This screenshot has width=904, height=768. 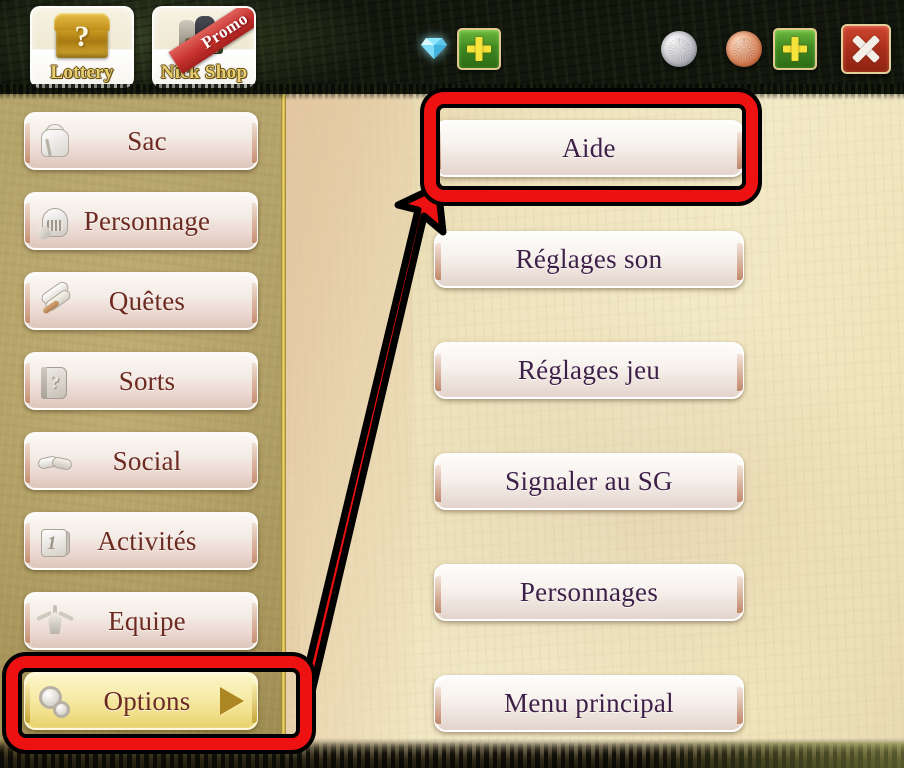 What do you see at coordinates (141, 621) in the screenshot?
I see `sidebar-item-equipe: Equipe` at bounding box center [141, 621].